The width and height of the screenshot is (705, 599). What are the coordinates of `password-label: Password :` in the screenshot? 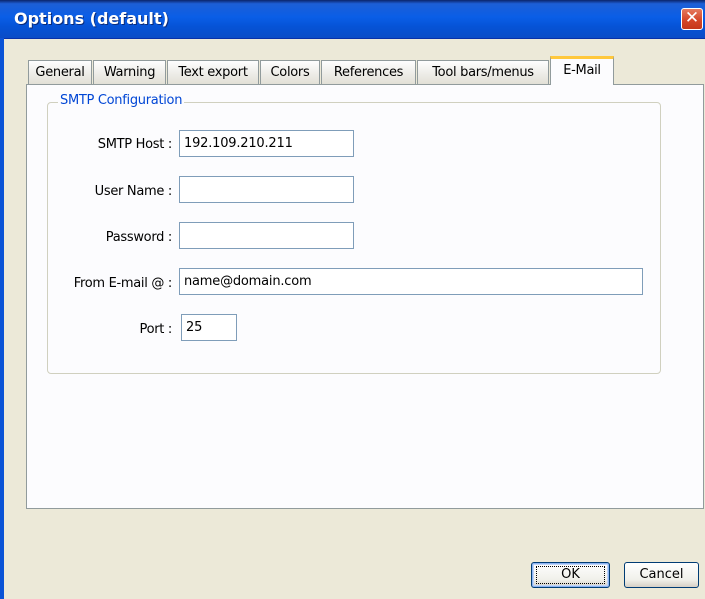 It's located at (139, 237).